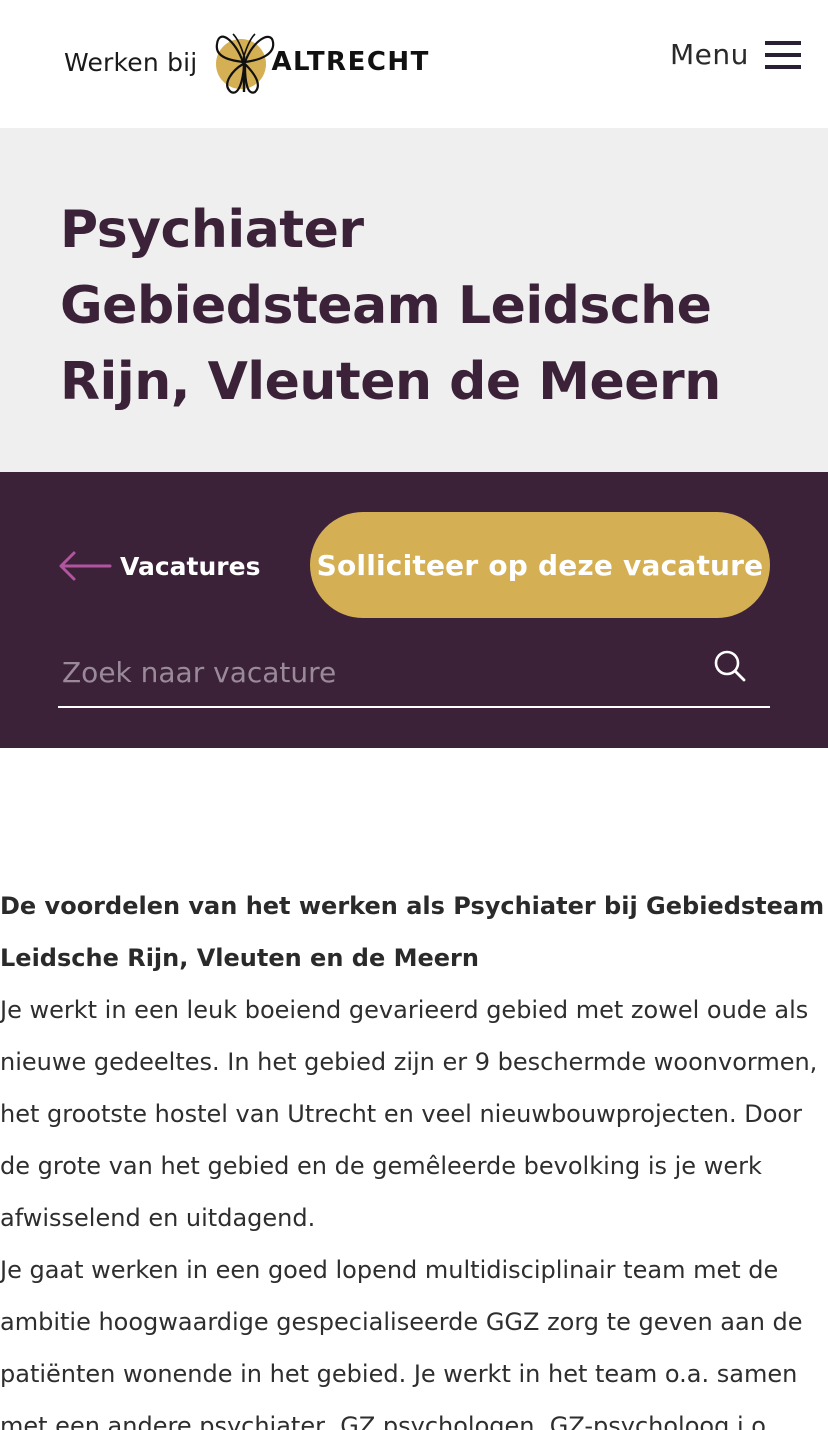 This screenshot has height=1430, width=828. Describe the element at coordinates (540, 565) in the screenshot. I see `apply-button: Solliciteer op deze vacature` at that location.